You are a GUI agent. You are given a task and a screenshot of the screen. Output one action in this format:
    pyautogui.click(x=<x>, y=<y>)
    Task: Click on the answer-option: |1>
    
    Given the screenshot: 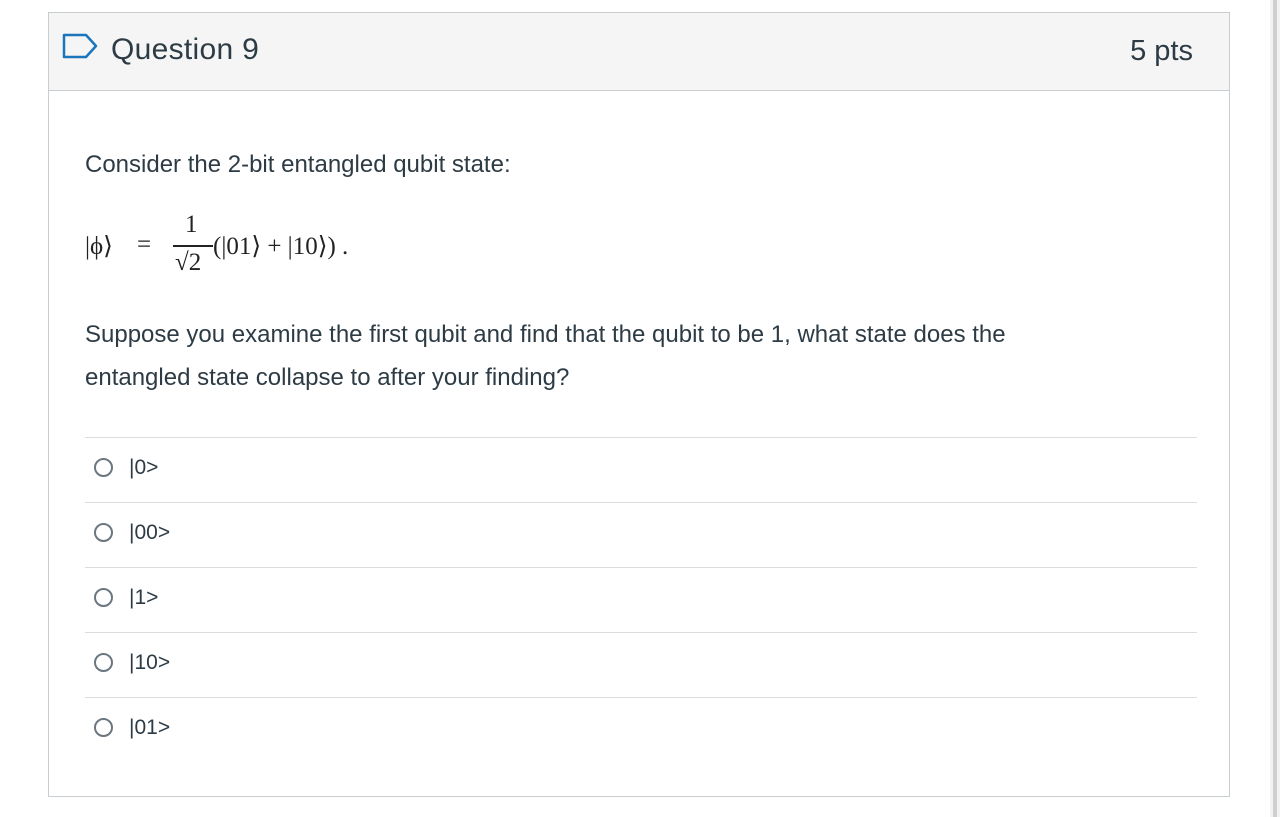 What is the action you would take?
    pyautogui.click(x=641, y=599)
    